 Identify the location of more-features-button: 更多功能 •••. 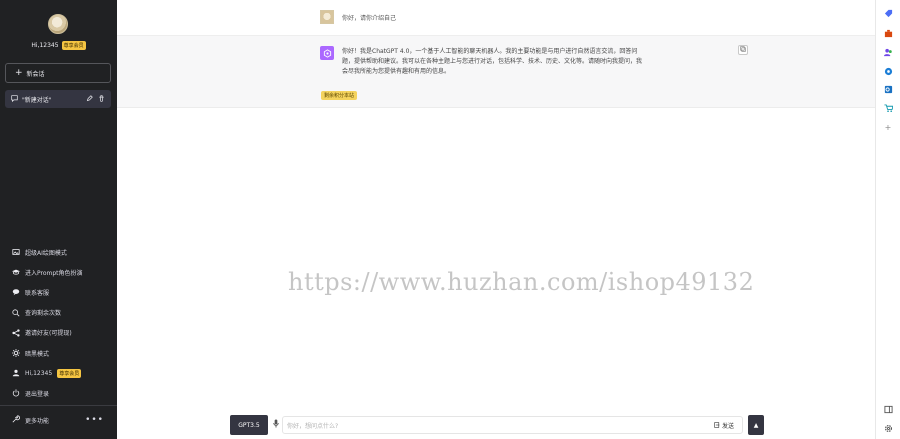
(58, 420).